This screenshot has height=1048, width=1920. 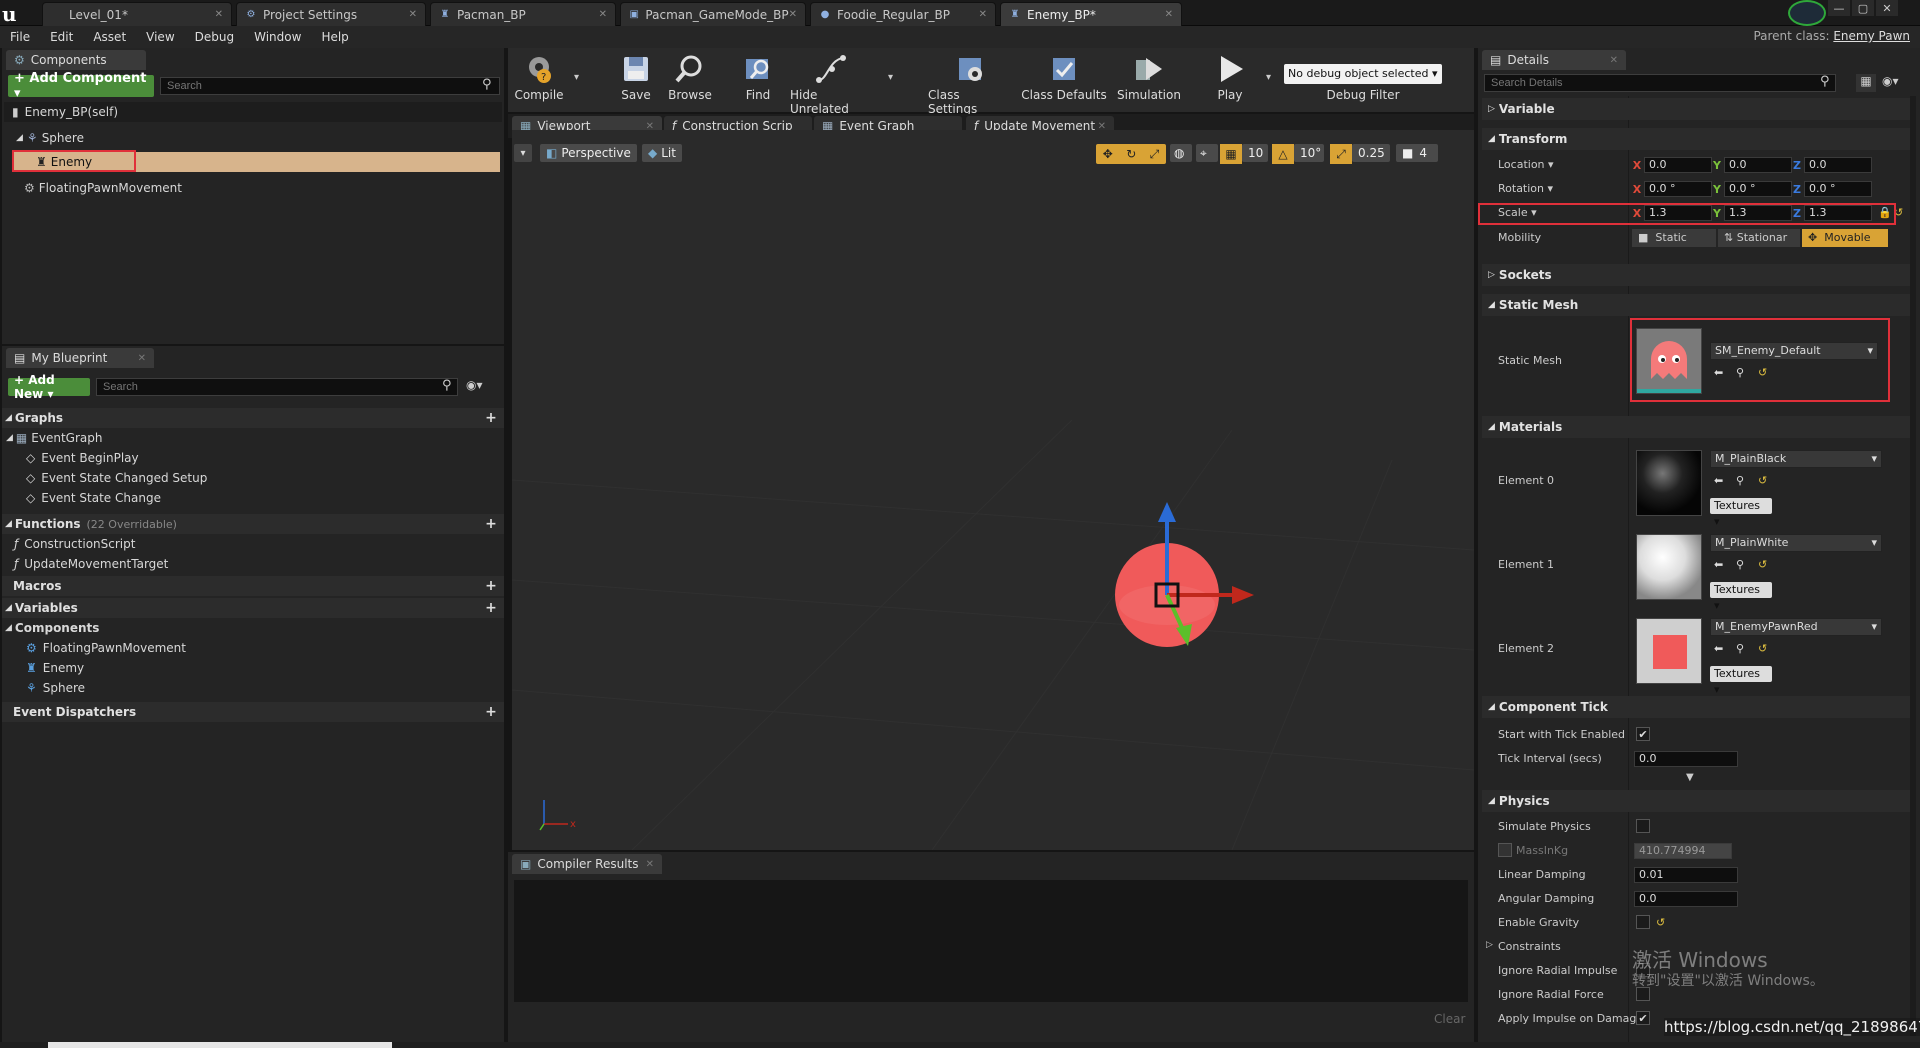 What do you see at coordinates (1678, 189) in the screenshot?
I see `rotation-x-field: 0.0 °` at bounding box center [1678, 189].